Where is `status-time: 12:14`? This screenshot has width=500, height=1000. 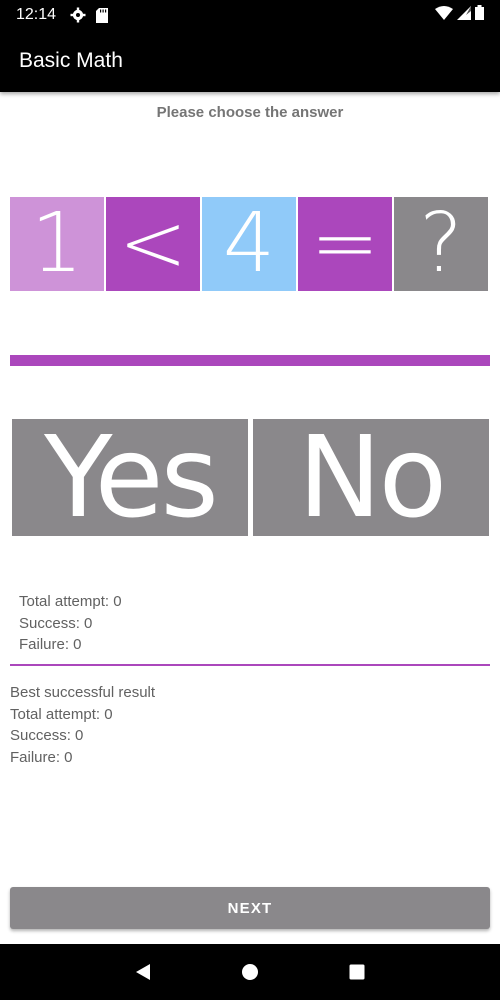
status-time: 12:14 is located at coordinates (36, 14).